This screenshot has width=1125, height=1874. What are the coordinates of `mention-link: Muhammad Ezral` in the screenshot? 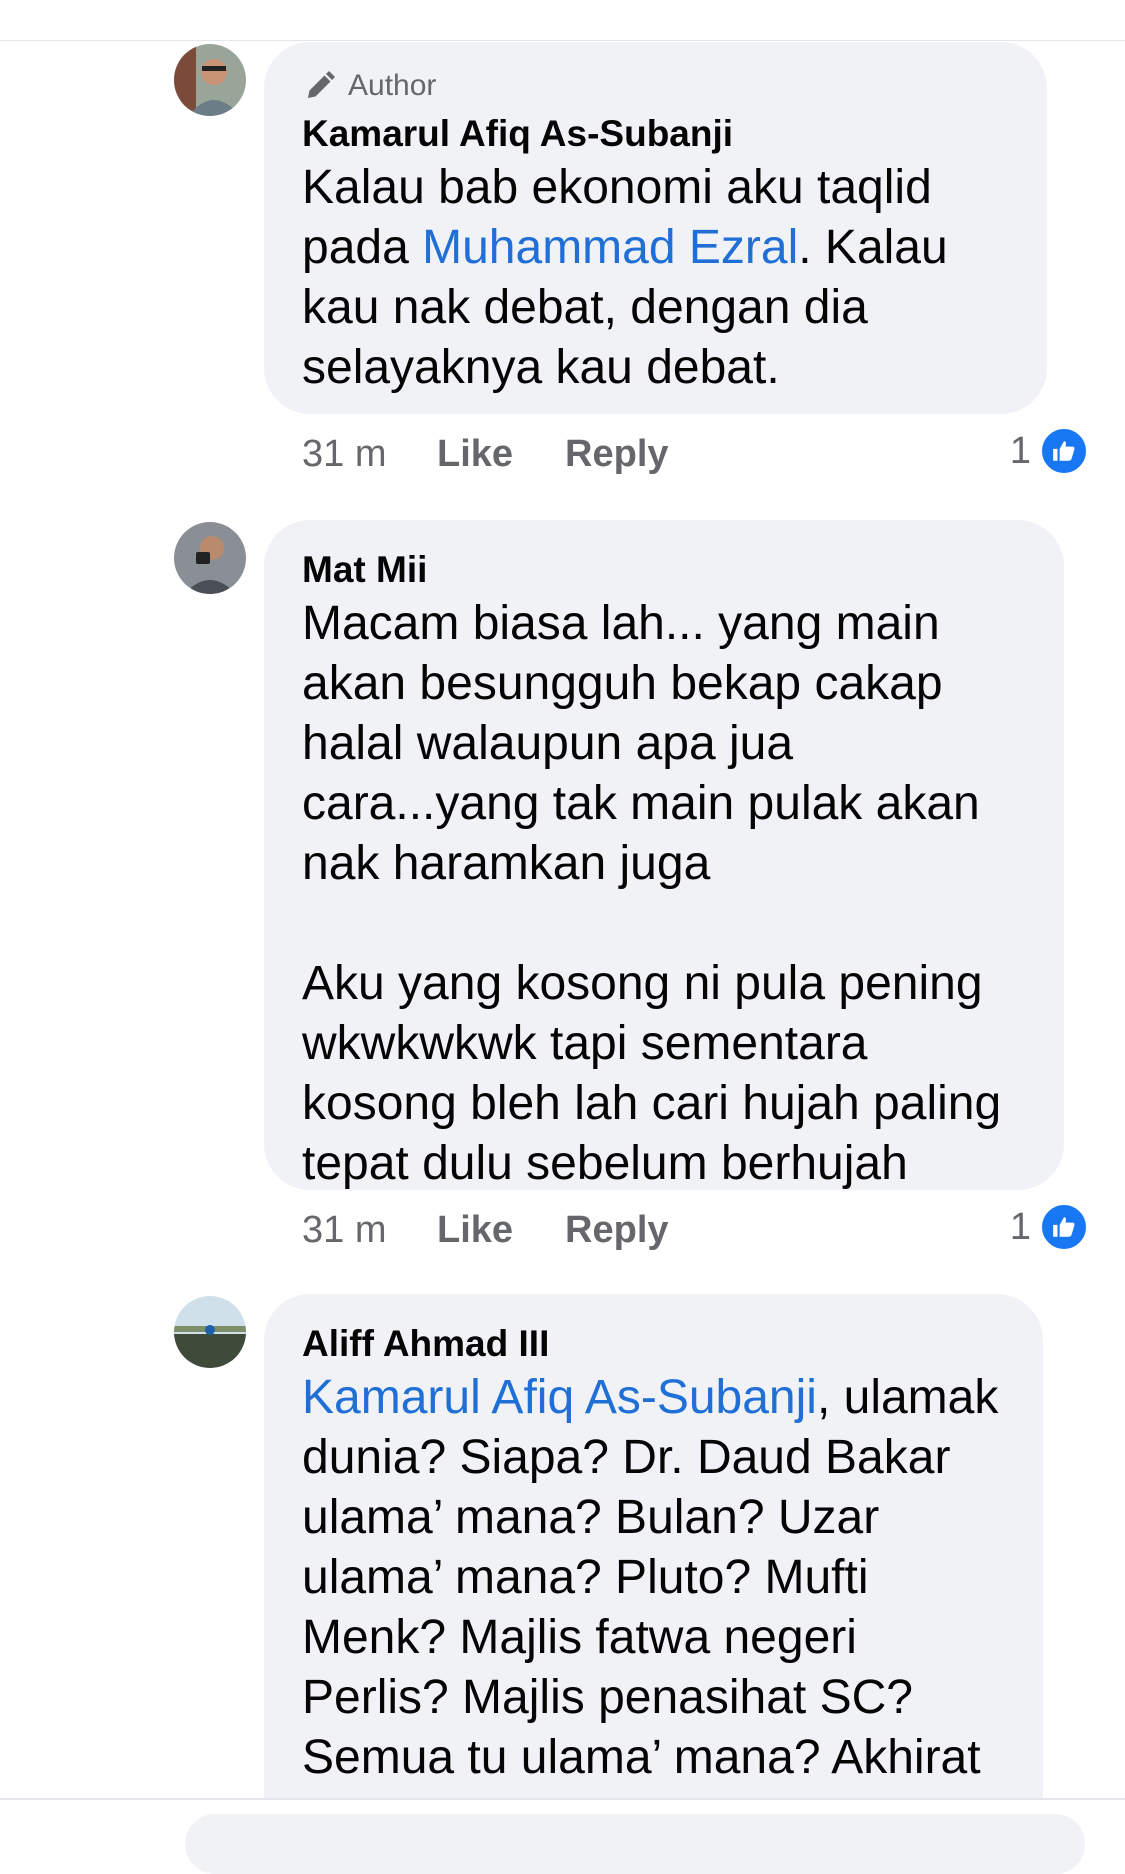 It's located at (610, 247).